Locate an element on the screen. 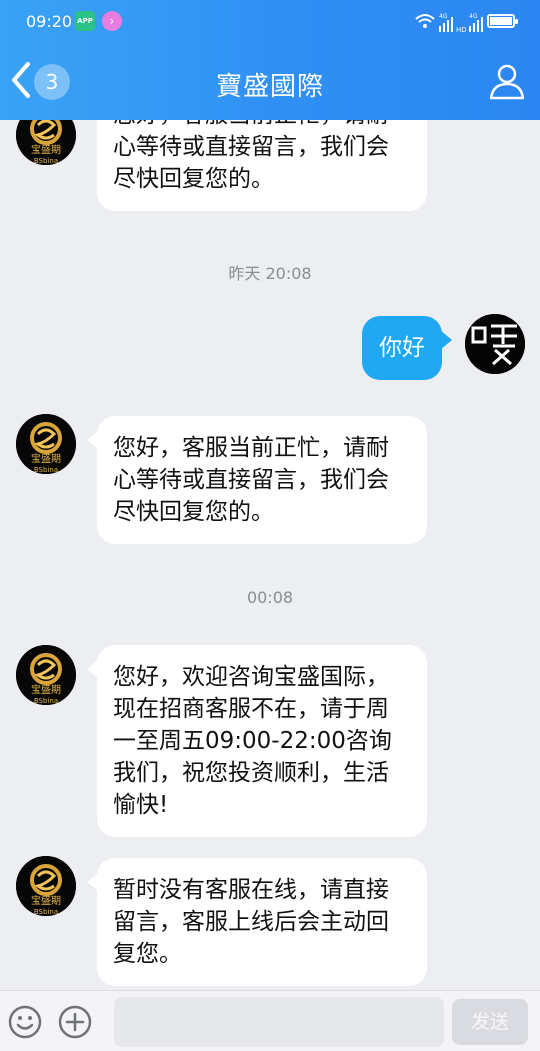 Image resolution: width=540 pixels, height=1051 pixels. timestamp: 昨天 20:08 is located at coordinates (270, 273).